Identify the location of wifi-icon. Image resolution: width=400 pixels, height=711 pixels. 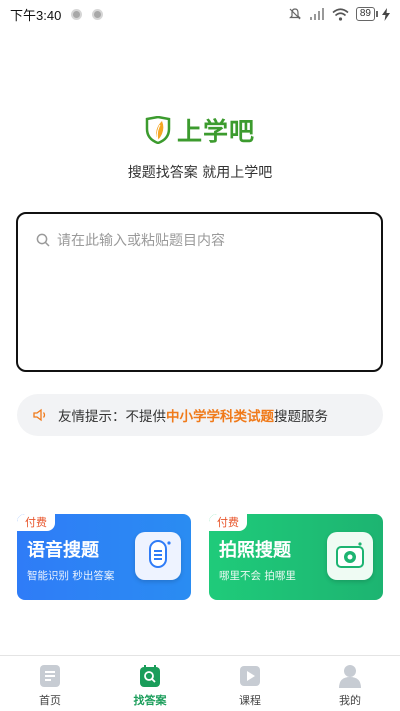
(340, 14).